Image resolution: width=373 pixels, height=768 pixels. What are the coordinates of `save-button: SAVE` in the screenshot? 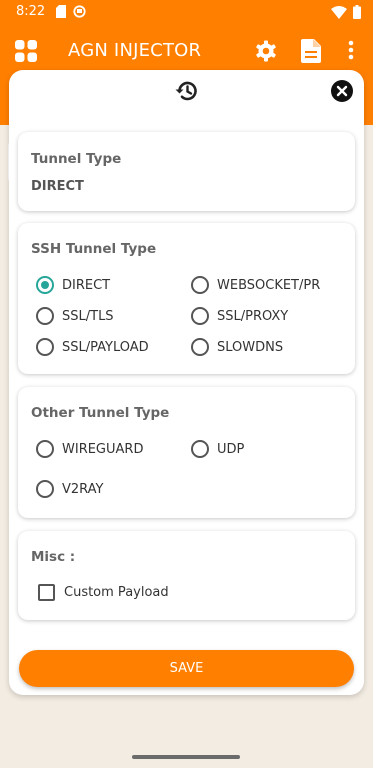 It's located at (186, 668).